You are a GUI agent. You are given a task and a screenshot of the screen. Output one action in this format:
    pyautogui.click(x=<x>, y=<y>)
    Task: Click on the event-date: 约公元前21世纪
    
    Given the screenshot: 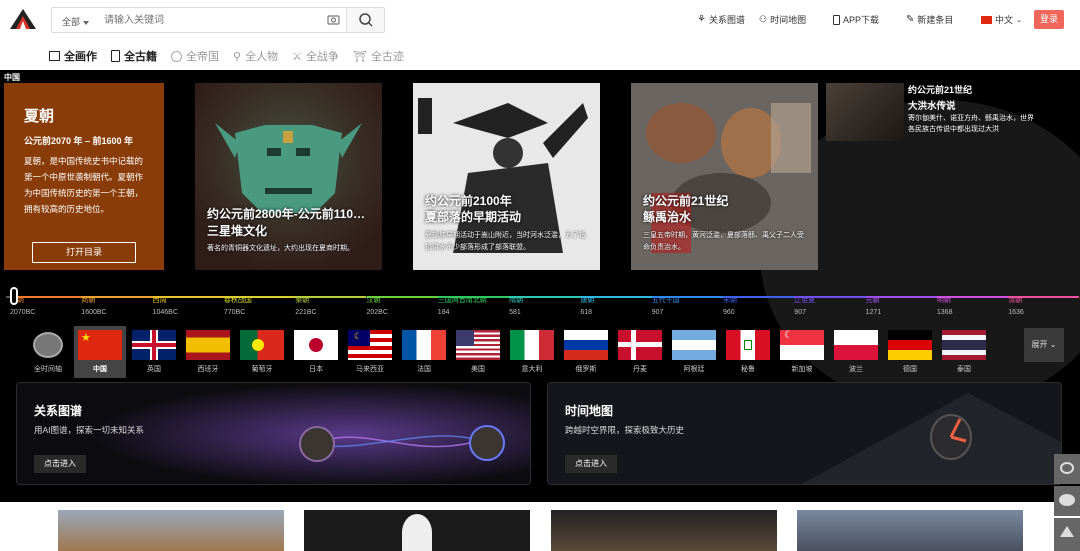 What is the action you would take?
    pyautogui.click(x=940, y=90)
    